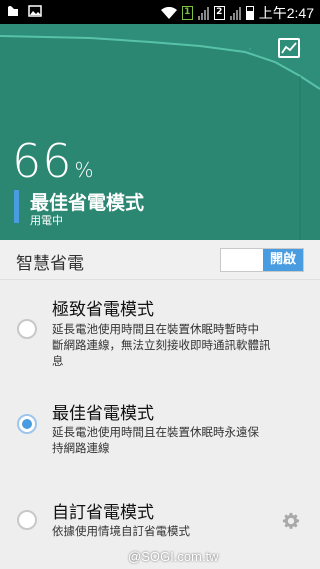 The width and height of the screenshot is (320, 569). I want to click on desc-line: 持網路連線, so click(81, 448).